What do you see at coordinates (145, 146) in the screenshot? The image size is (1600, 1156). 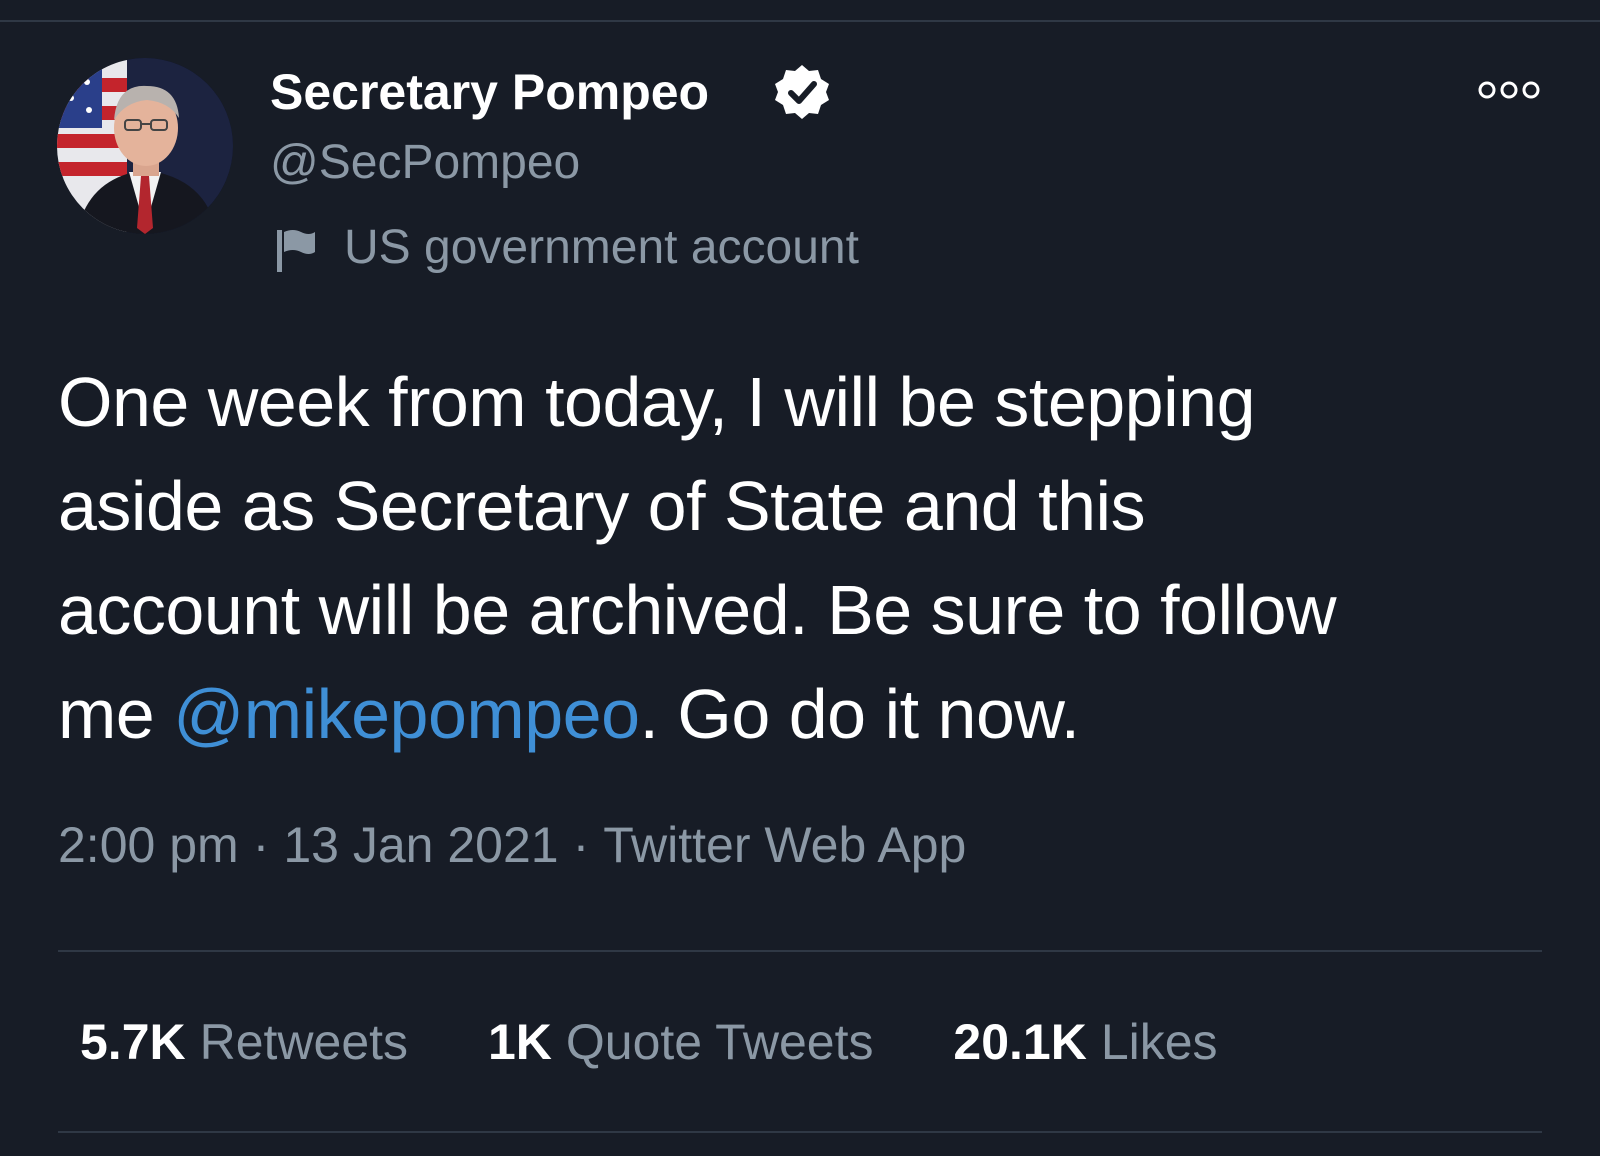 I see `author-avatar` at bounding box center [145, 146].